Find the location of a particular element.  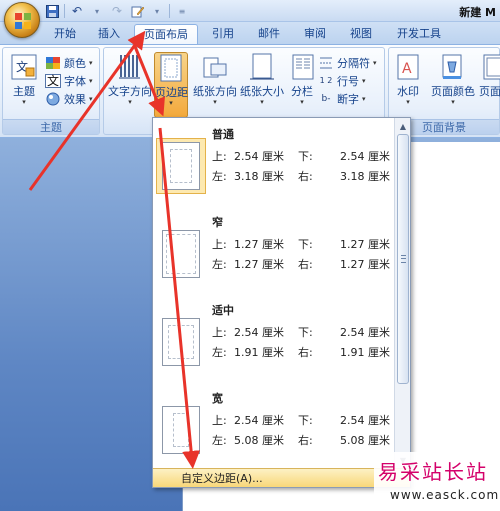

watermark-button: A 水印 ▾ is located at coordinates (408, 85).